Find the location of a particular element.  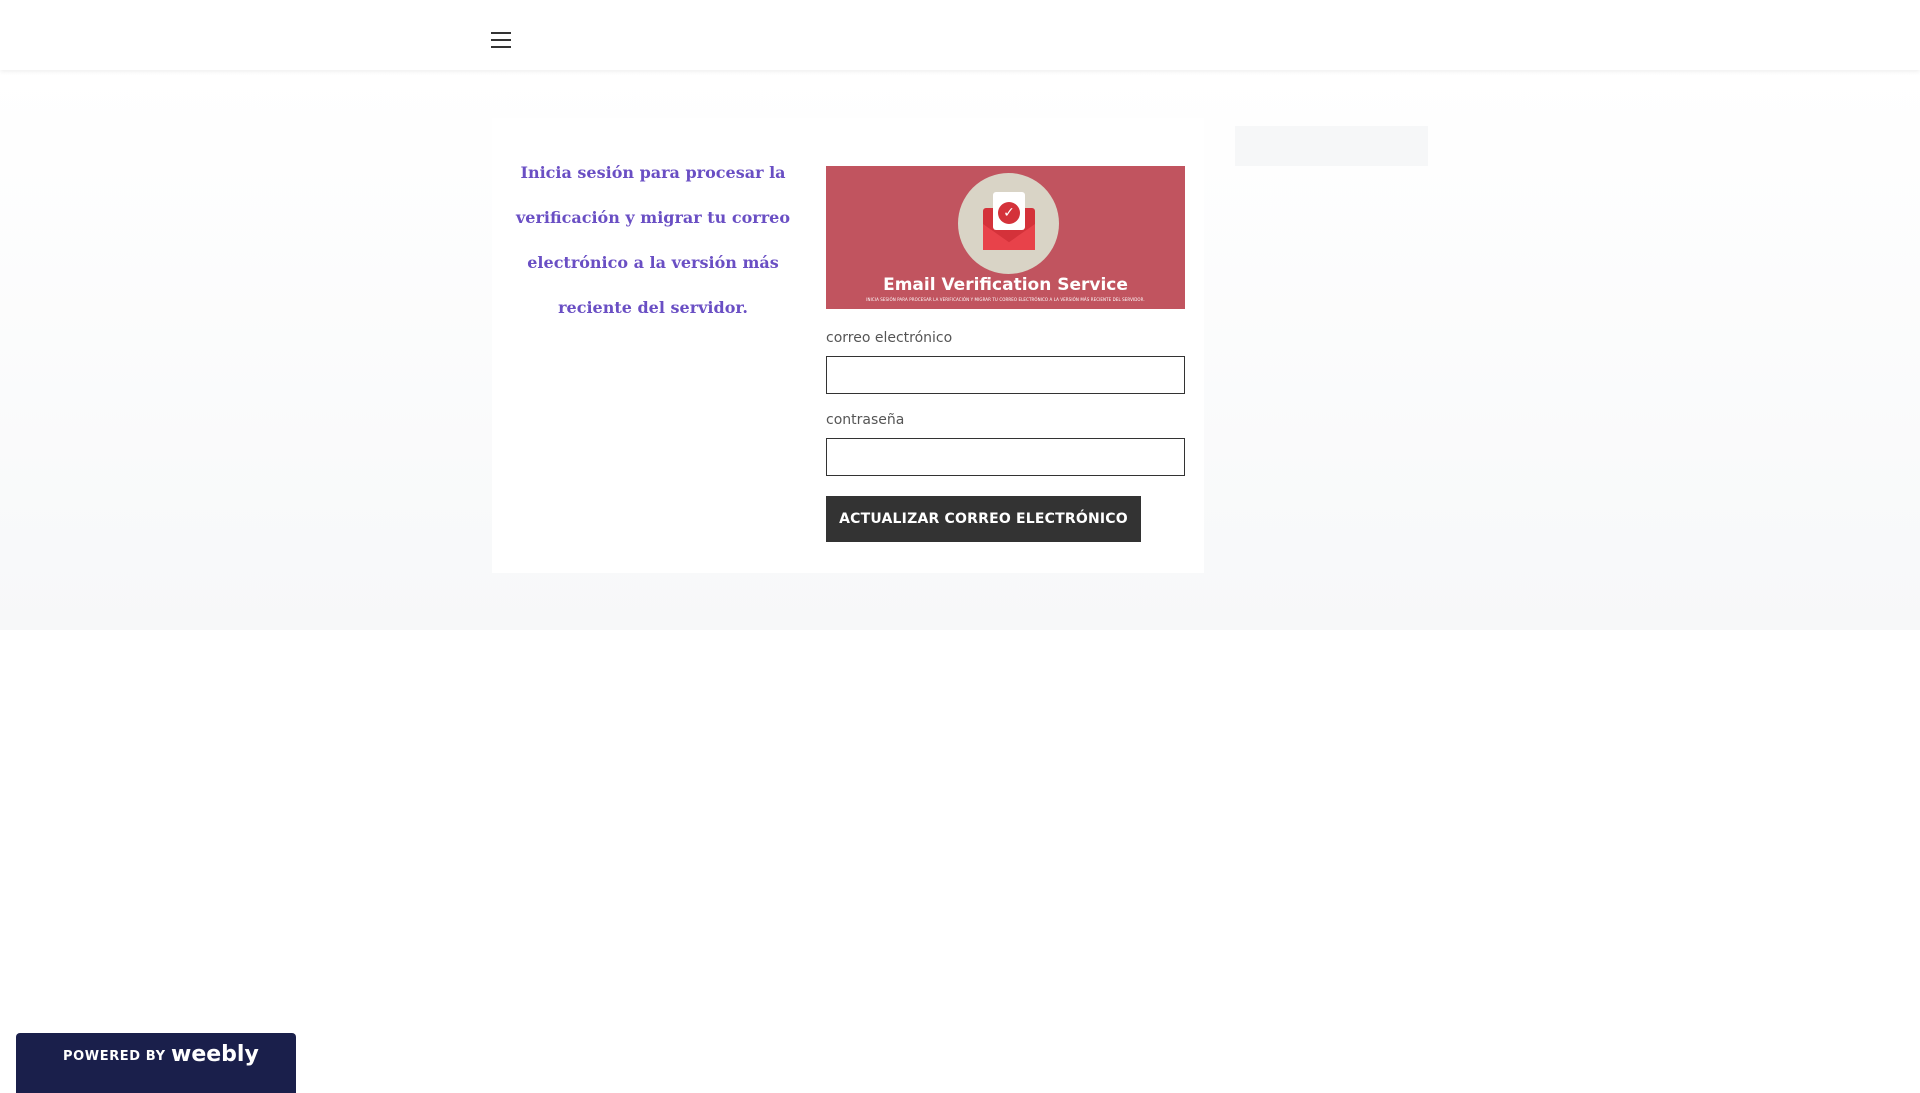

weebly-logo: weebly is located at coordinates (215, 1054).